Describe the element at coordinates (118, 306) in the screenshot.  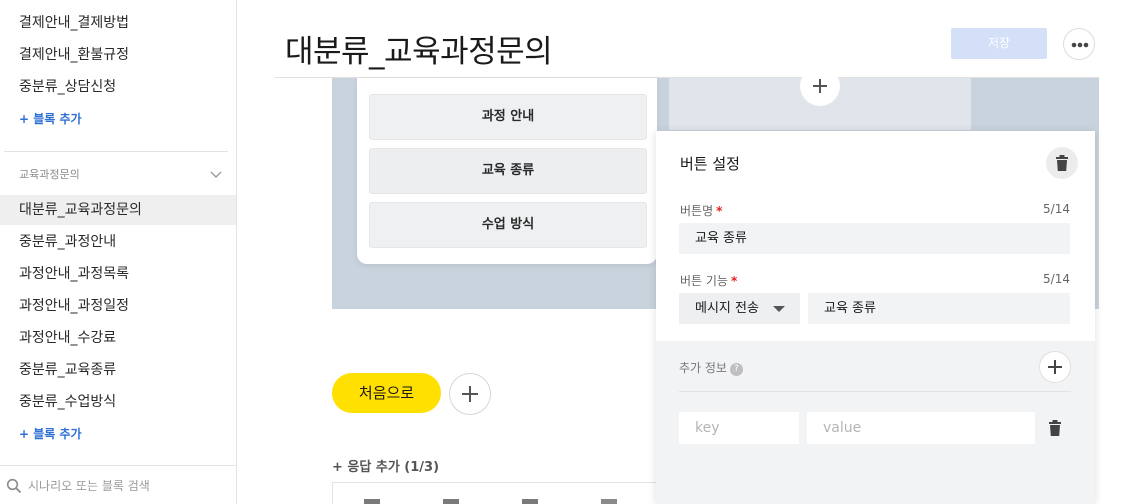
I see `sidebar-item-course-schedule: 과정안내_과정일정` at that location.